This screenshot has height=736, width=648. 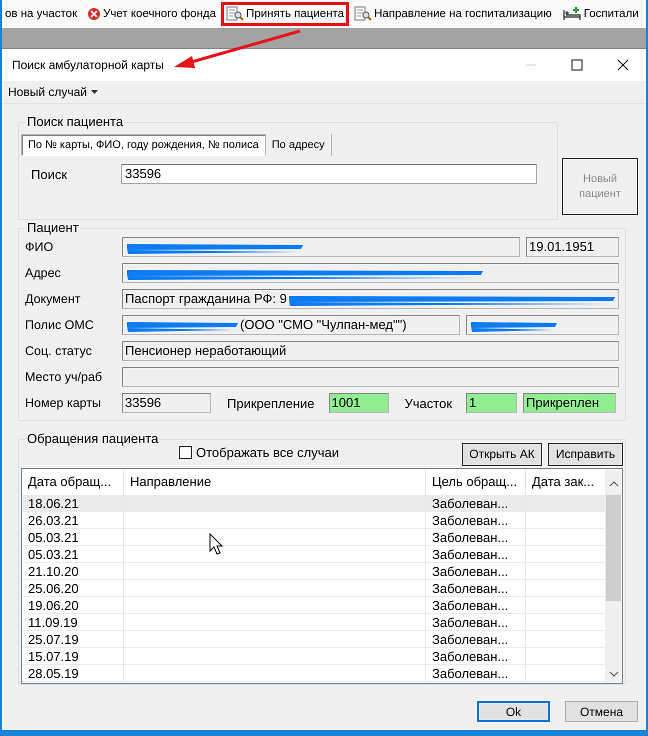 I want to click on field-label: Документ, so click(x=53, y=299).